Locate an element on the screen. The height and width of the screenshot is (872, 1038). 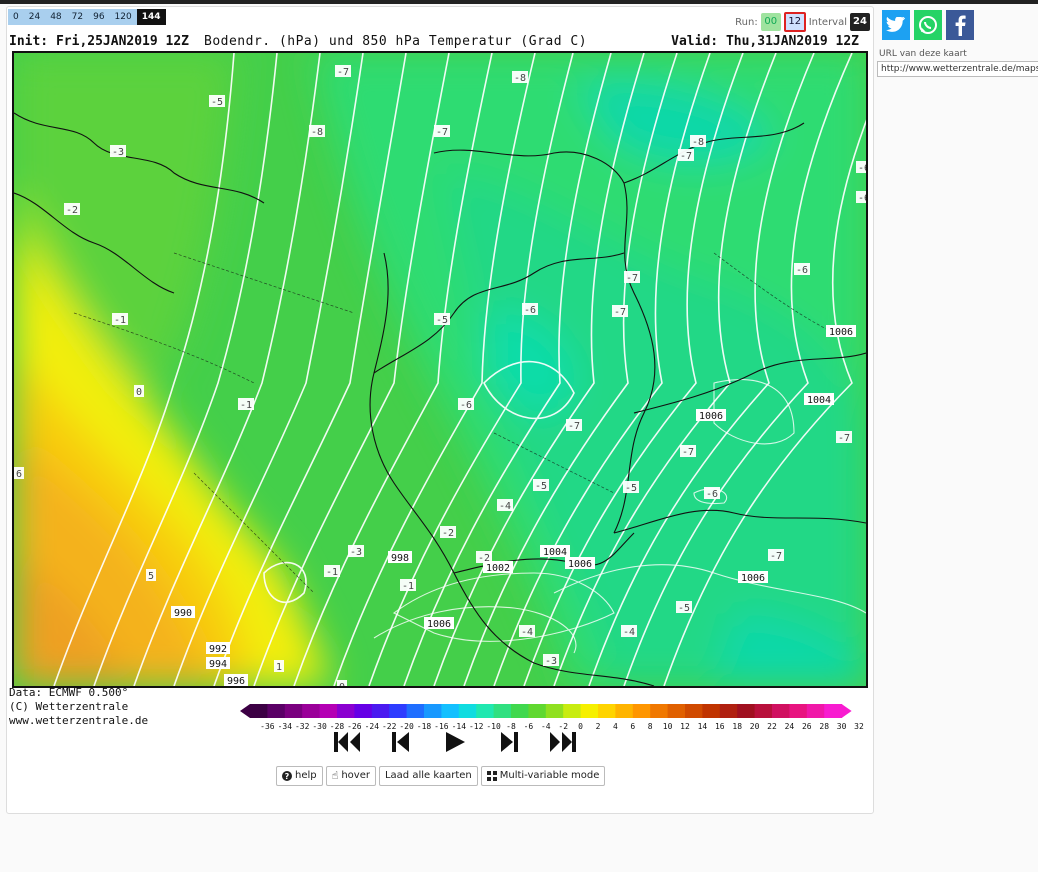
pressure-label: 1002 is located at coordinates (498, 567).